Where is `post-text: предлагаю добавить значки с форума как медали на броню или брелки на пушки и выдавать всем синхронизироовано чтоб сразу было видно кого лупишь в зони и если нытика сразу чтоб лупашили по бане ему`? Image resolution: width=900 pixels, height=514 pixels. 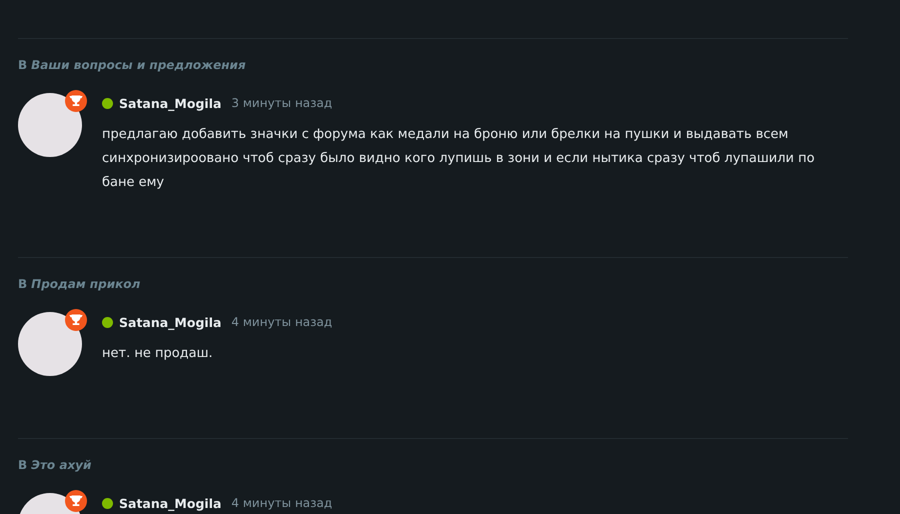
post-text: предлагаю добавить значки с форума как медали на броню или брелки на пушки и выдавать всем синхронизироовано чтоб сразу было видно кого лупишь в зони и если нытика сразу чтоб лупашили по бане ему is located at coordinates (459, 159).